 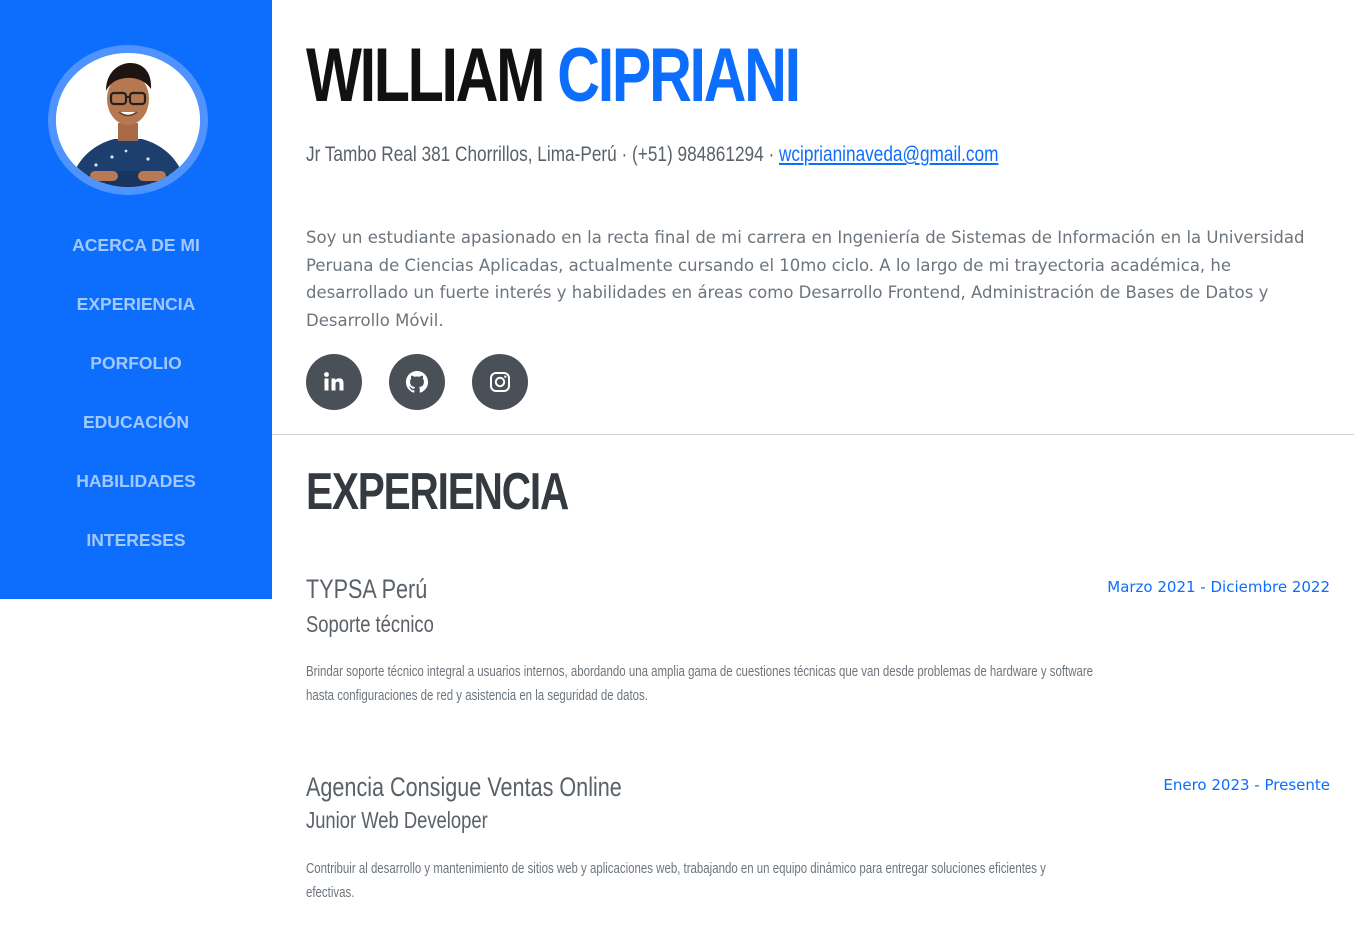 I want to click on job-role: Soporte técnico, so click(x=370, y=624).